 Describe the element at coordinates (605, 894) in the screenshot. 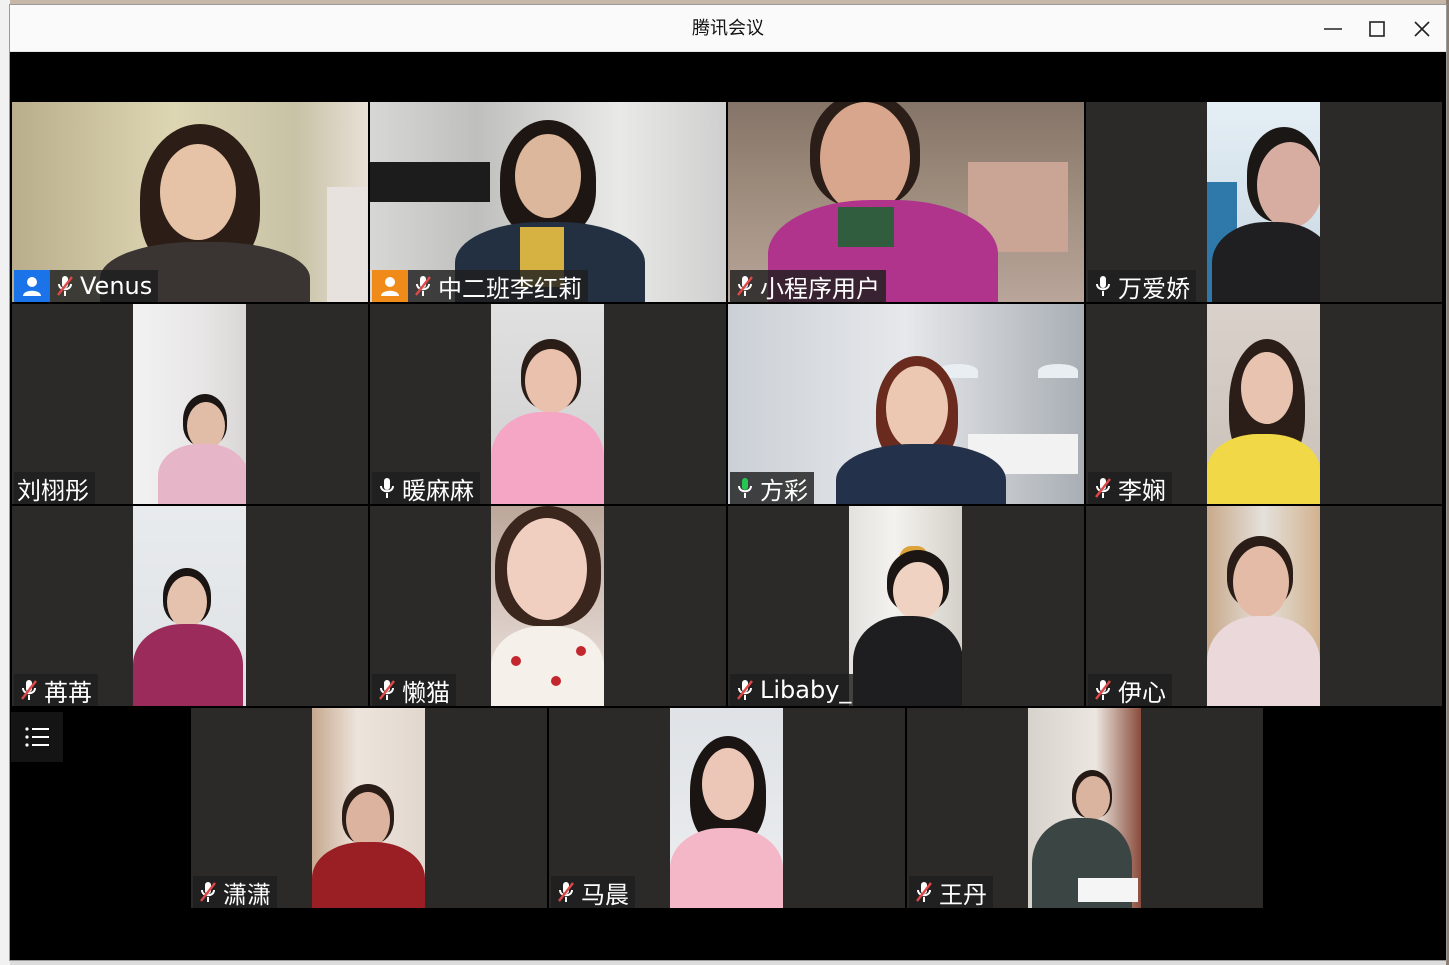

I see `participant-name: 马晨` at that location.